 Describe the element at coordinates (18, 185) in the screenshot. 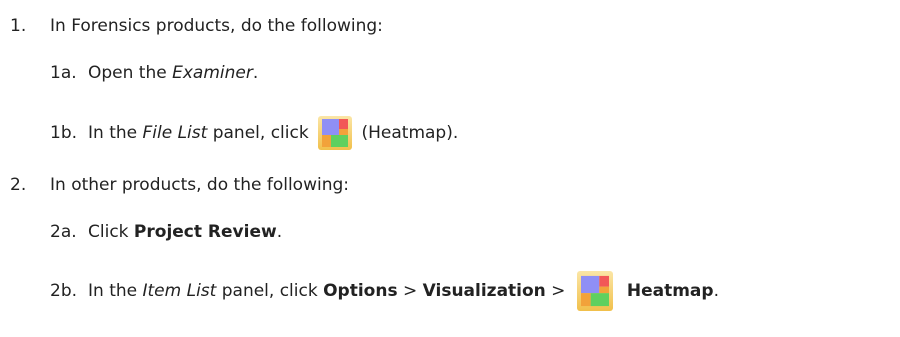

I see `step-number: 2.` at that location.